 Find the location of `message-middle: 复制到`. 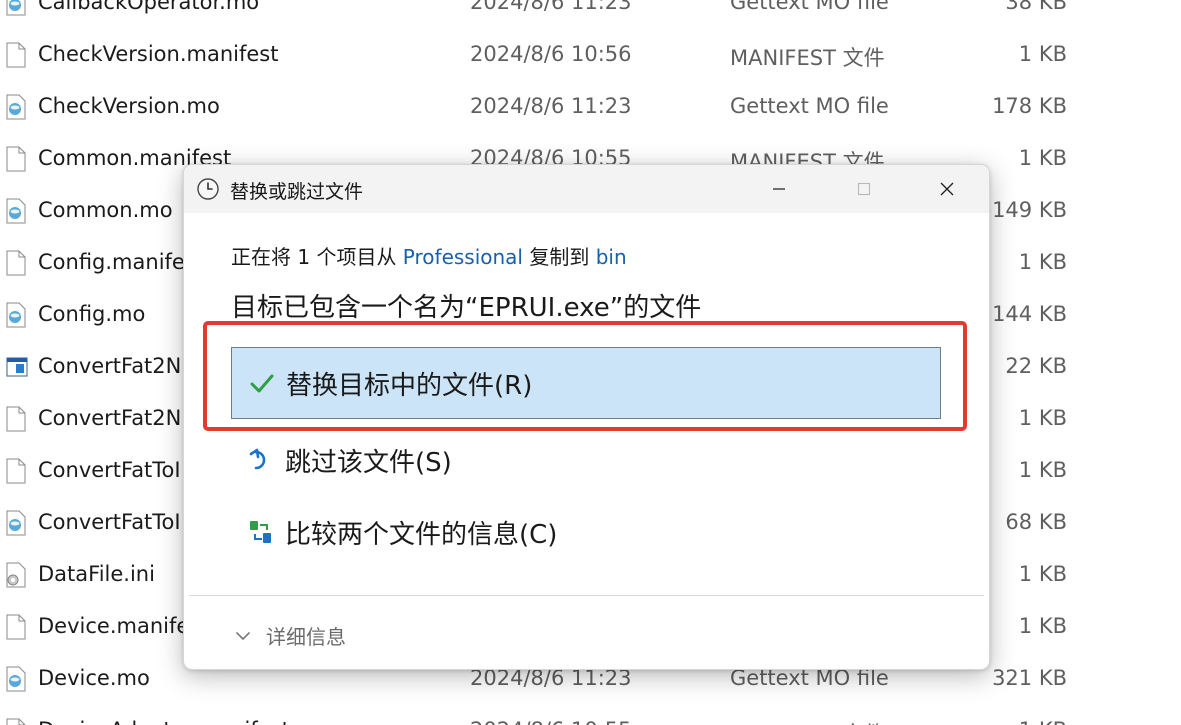

message-middle: 复制到 is located at coordinates (559, 257).